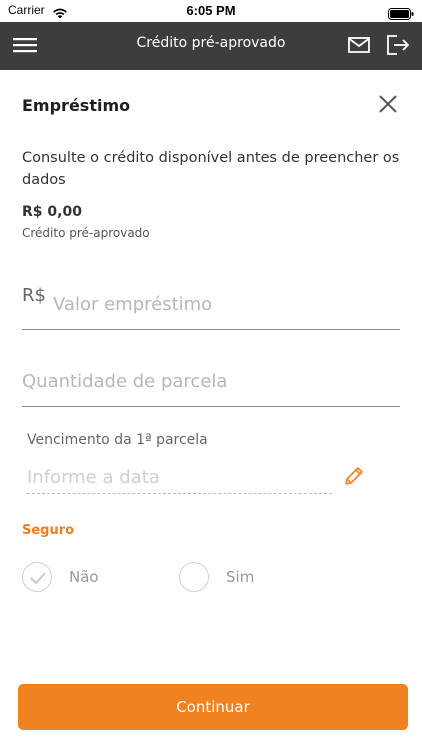 The height and width of the screenshot is (750, 422). I want to click on insurance-option-yes: Sim, so click(239, 578).